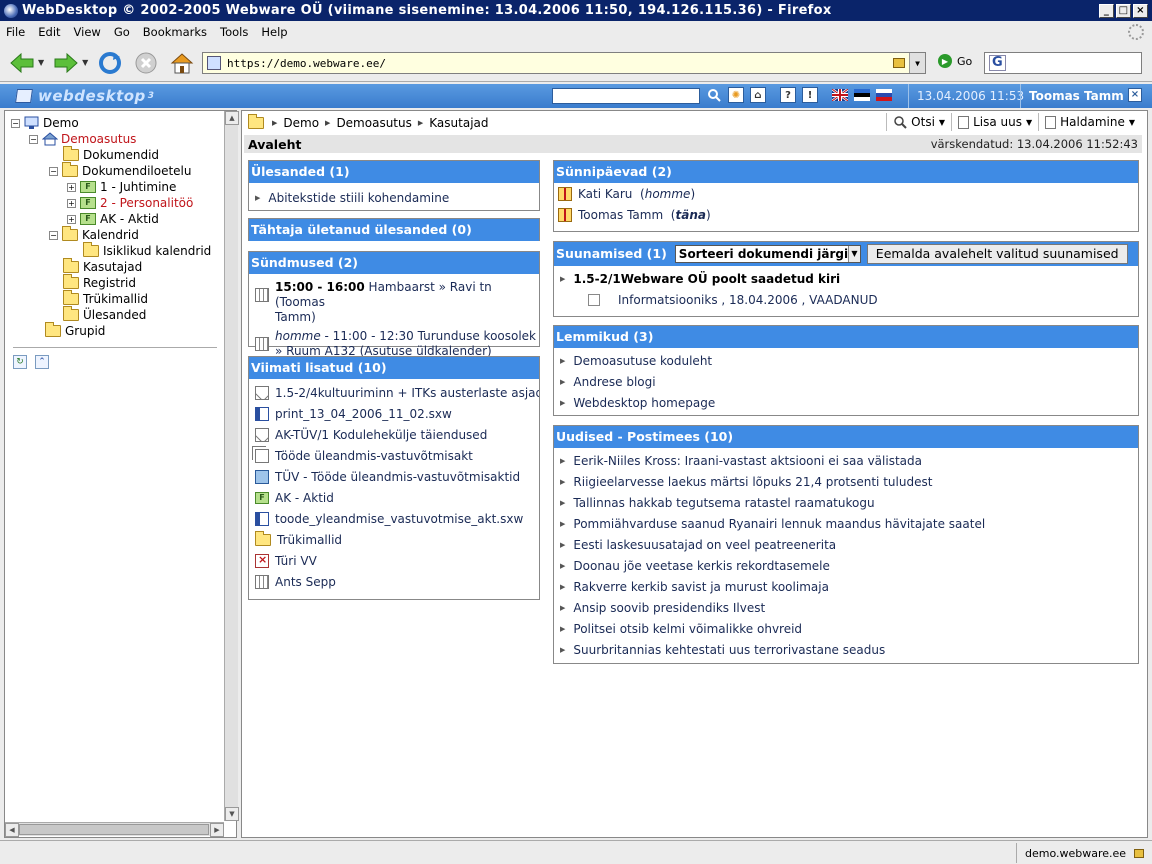 This screenshot has width=1152, height=864. I want to click on scroll-down-icon: ▼, so click(232, 814).